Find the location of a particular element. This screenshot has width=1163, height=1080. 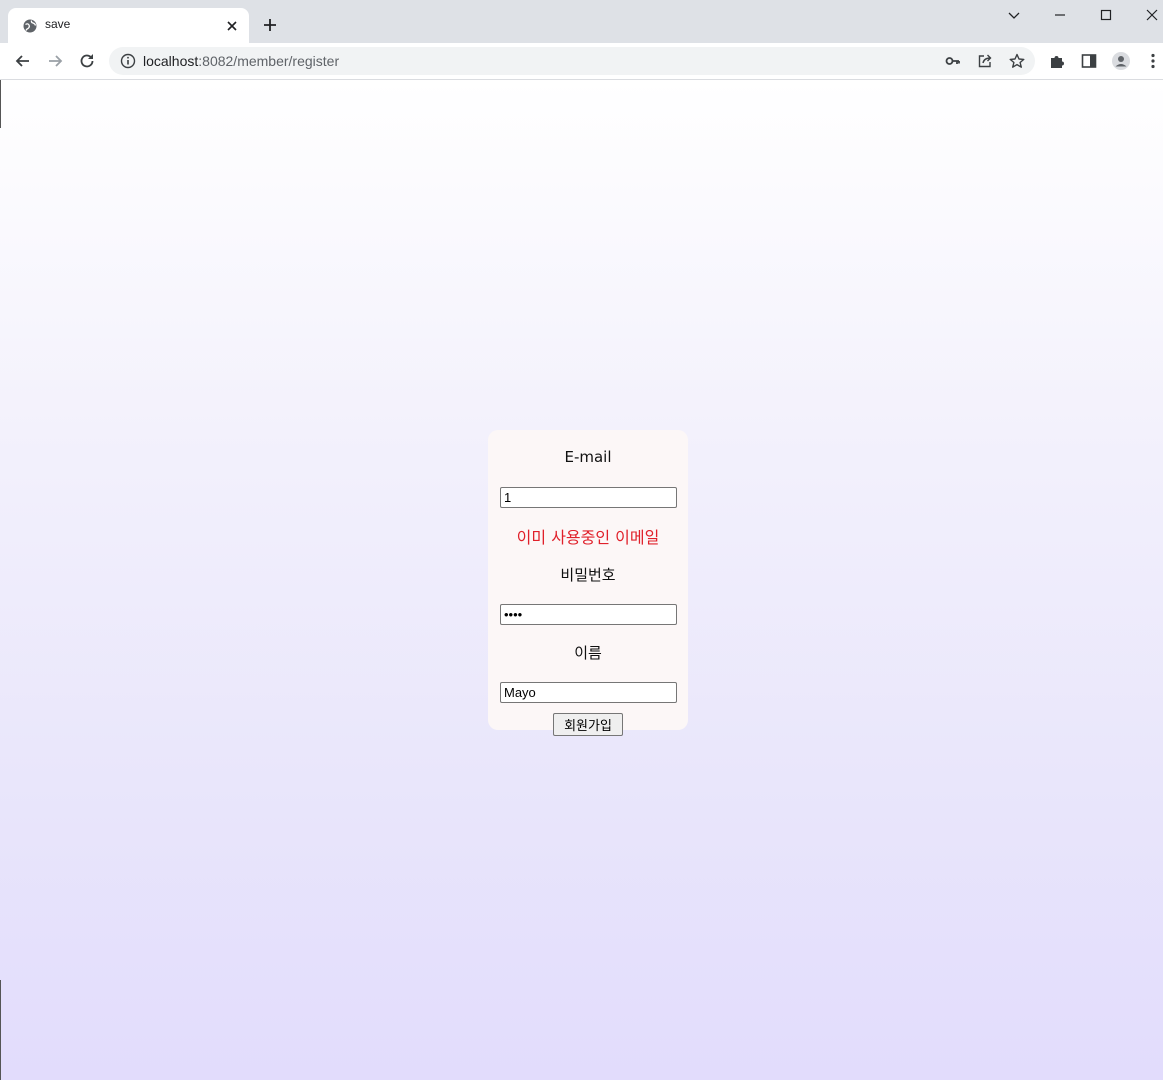

url-host: localhost is located at coordinates (171, 61).